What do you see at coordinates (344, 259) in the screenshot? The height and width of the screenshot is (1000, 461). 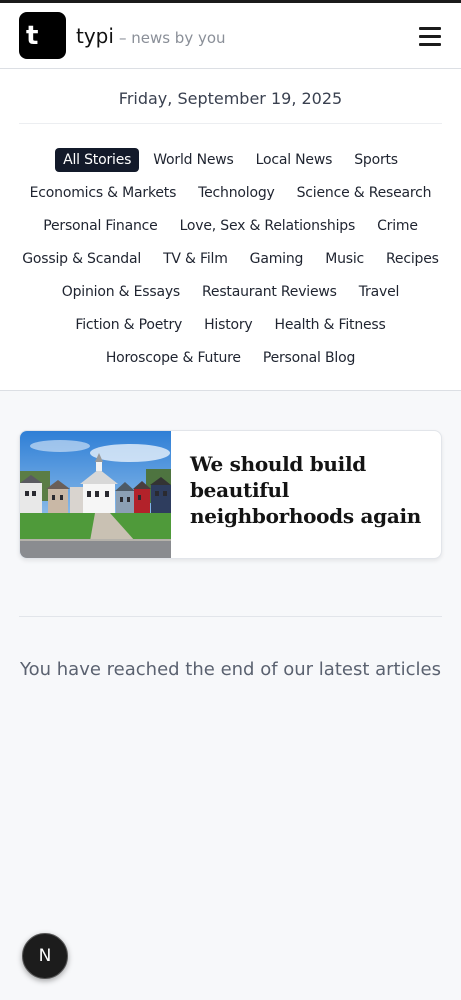 I see `category-music: Music` at bounding box center [344, 259].